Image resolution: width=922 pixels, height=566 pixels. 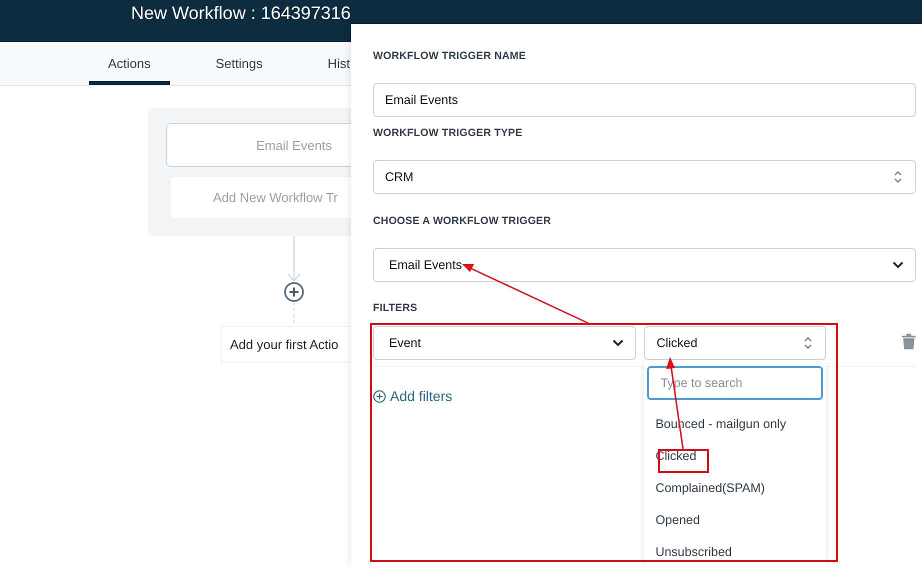 What do you see at coordinates (735, 551) in the screenshot?
I see `dropdown-option: Unsubscribed` at bounding box center [735, 551].